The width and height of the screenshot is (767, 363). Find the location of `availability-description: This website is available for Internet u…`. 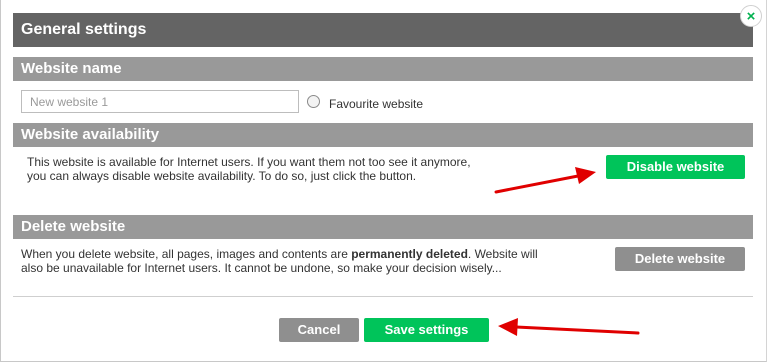

availability-description: This website is available for Internet u… is located at coordinates (249, 169).